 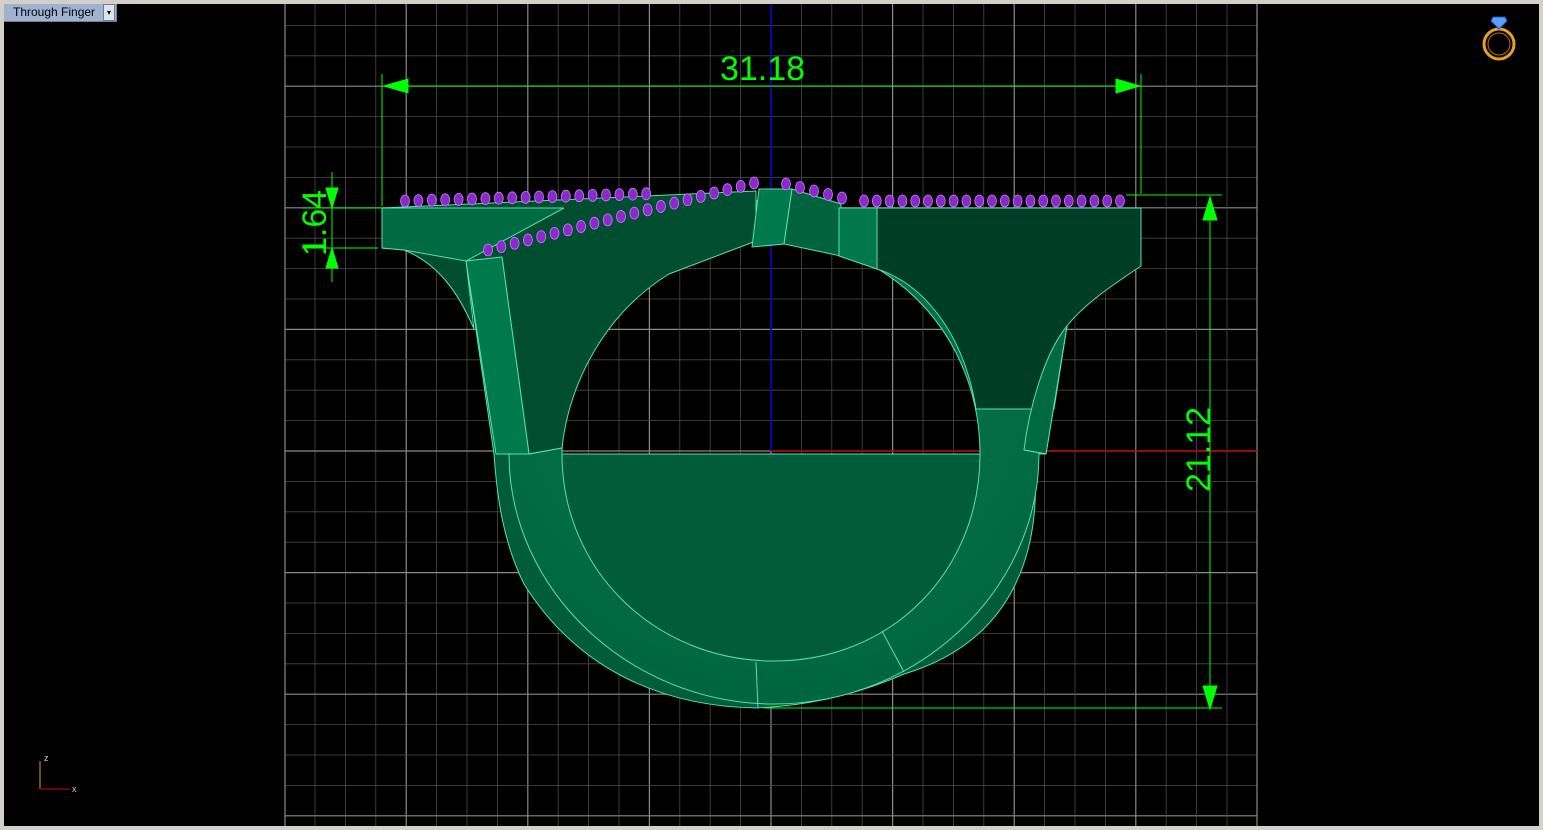 What do you see at coordinates (1210, 698) in the screenshot?
I see `height-arrow-bottom` at bounding box center [1210, 698].